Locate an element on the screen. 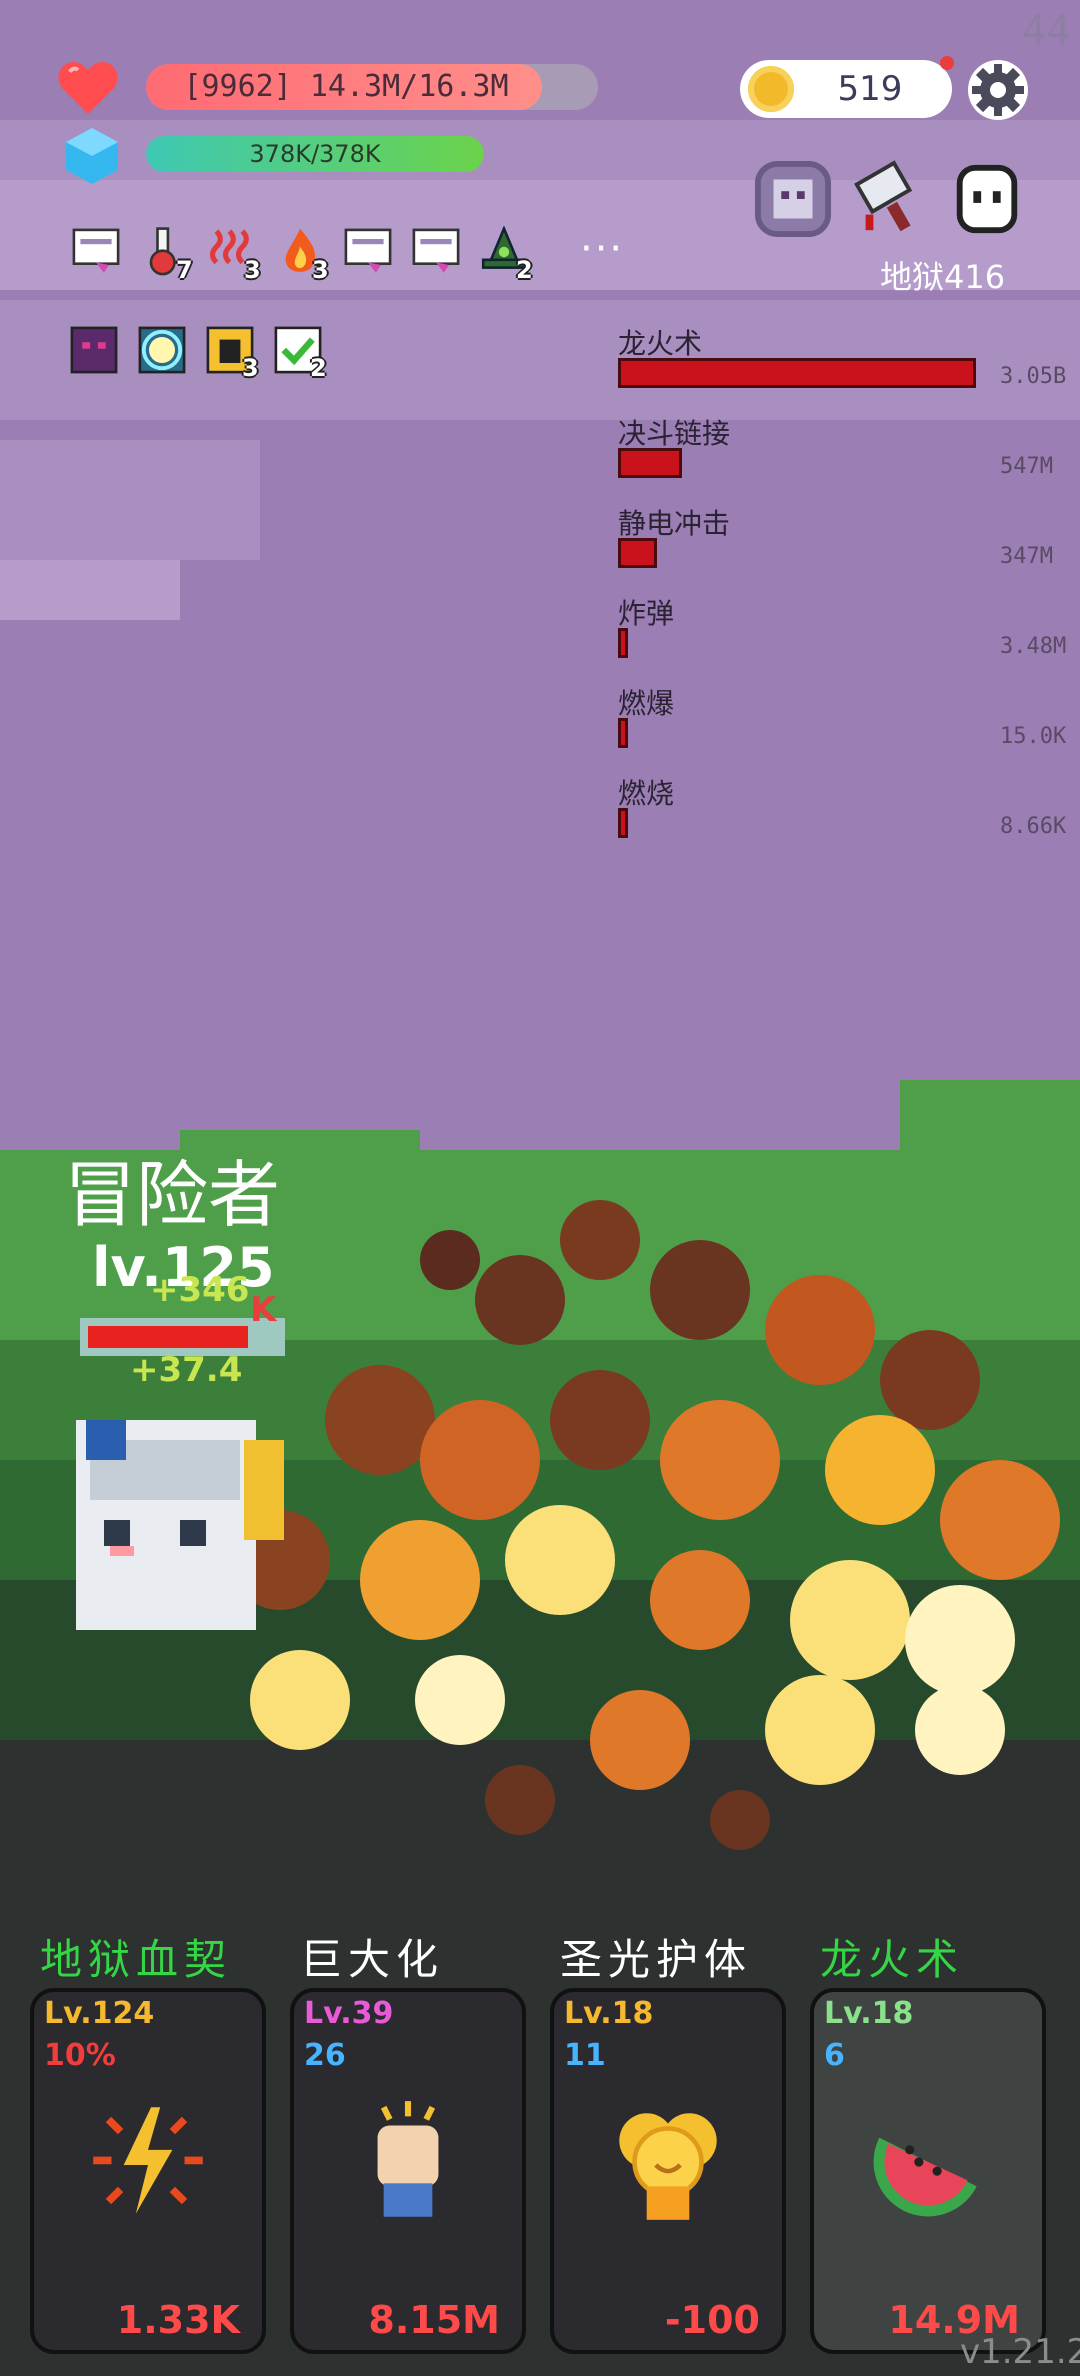 The width and height of the screenshot is (1080, 2376). damage-skill-name: 燃烧 is located at coordinates (646, 793).